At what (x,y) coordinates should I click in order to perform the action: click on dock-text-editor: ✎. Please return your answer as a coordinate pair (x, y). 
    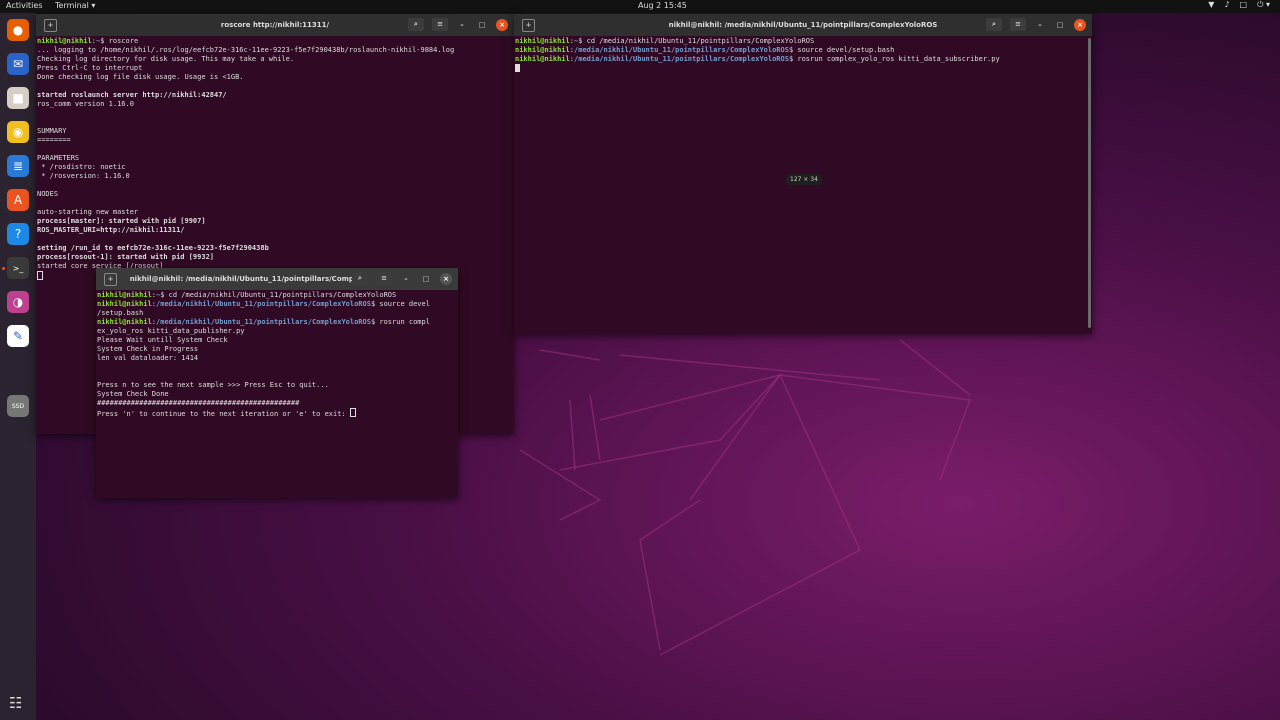
    Looking at the image, I should click on (18, 336).